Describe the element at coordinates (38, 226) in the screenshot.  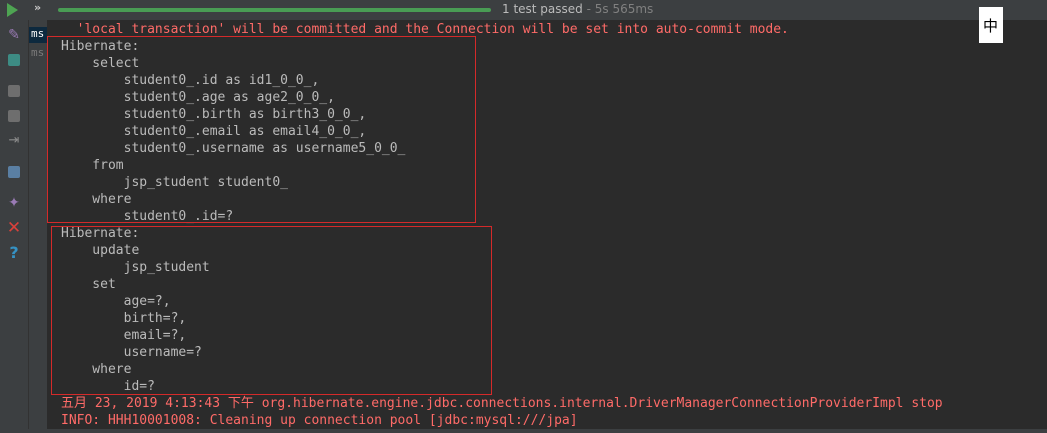
I see `test-tree-column: ms ms` at that location.